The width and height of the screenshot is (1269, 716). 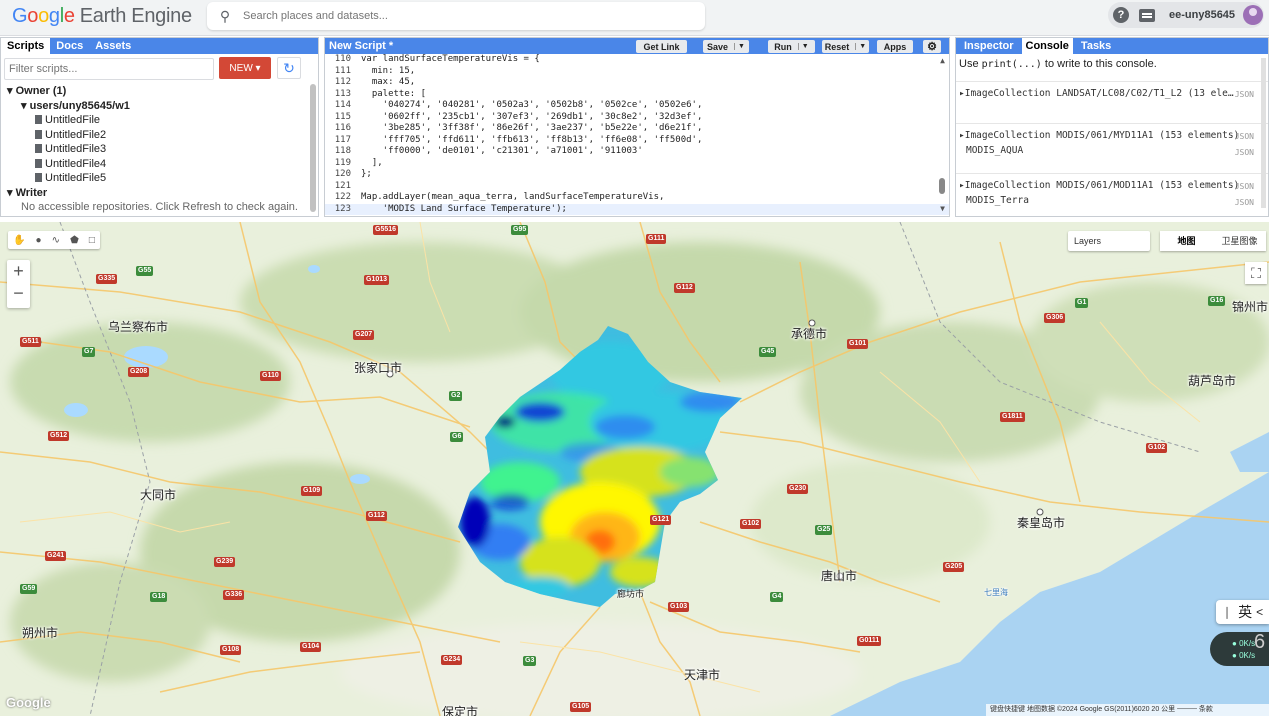 I want to click on marker-icon: ●, so click(x=39, y=240).